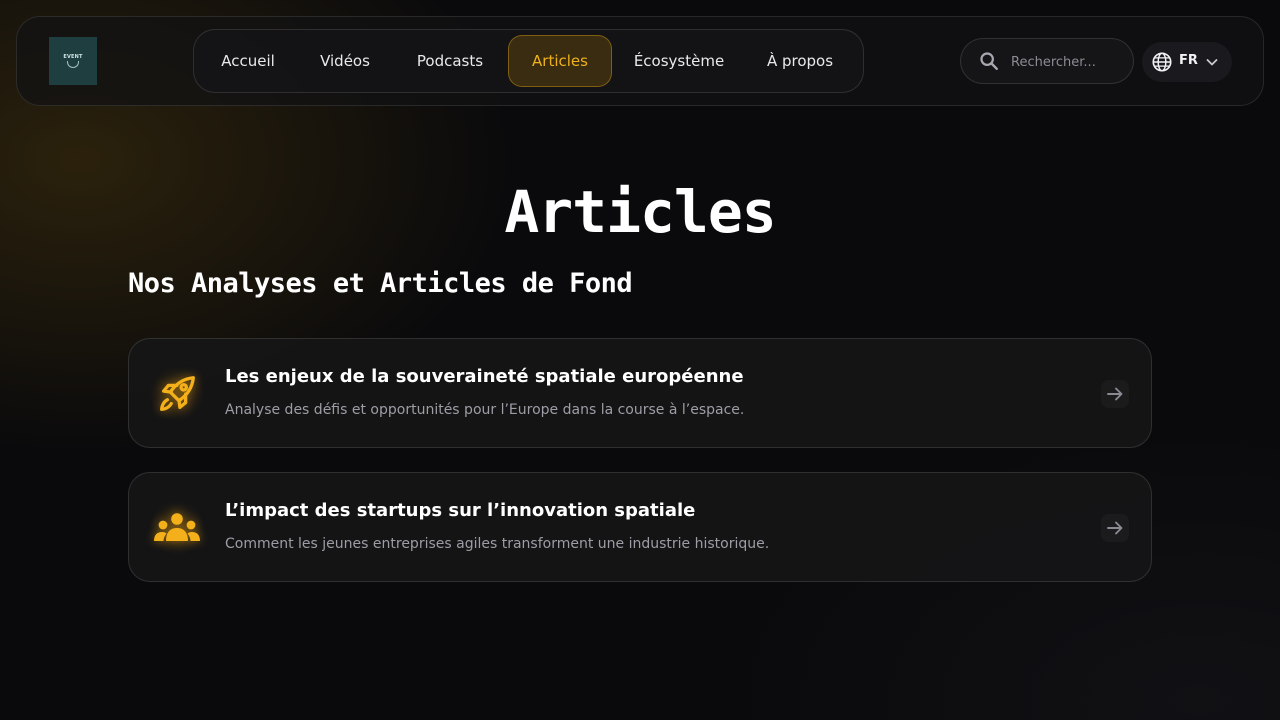 The image size is (1280, 720). I want to click on globe-icon, so click(1162, 62).